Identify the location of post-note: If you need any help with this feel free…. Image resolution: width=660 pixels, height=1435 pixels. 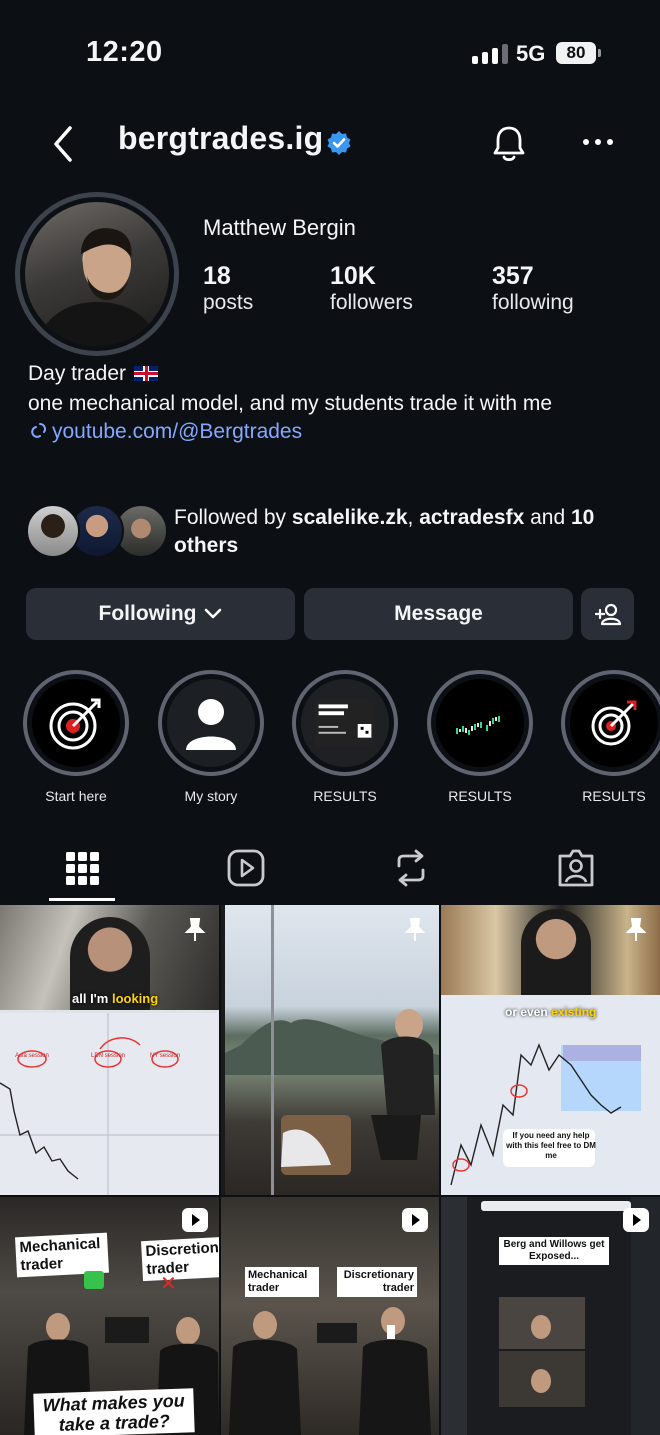
(551, 1145).